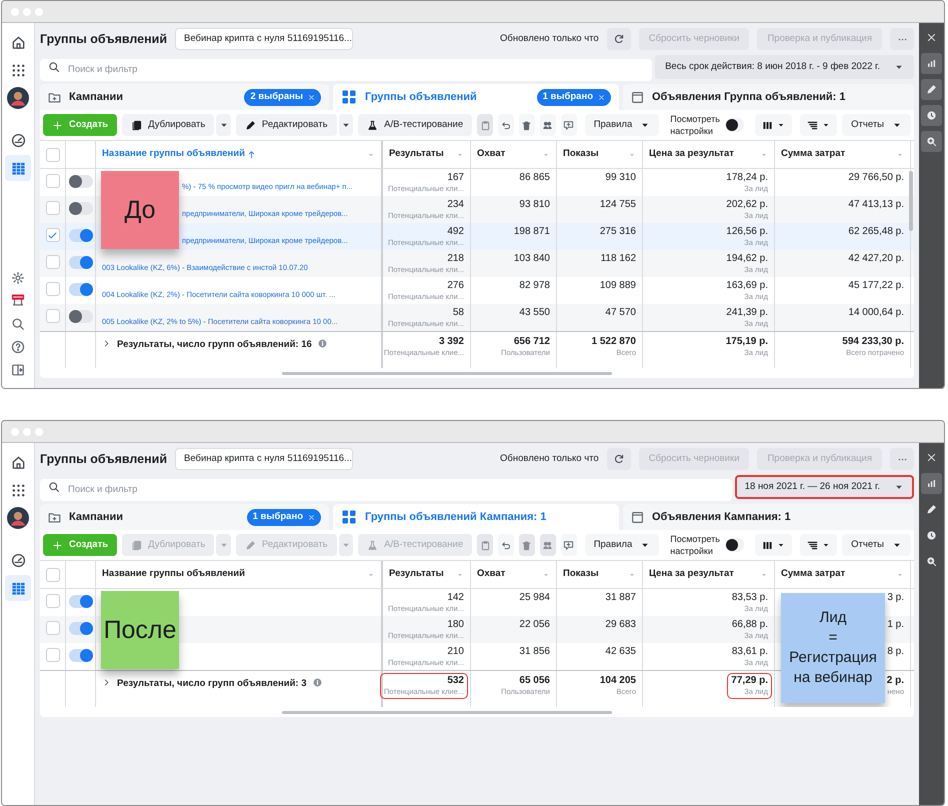 The image size is (948, 806). What do you see at coordinates (57, 545) in the screenshot?
I see `plus-icon` at bounding box center [57, 545].